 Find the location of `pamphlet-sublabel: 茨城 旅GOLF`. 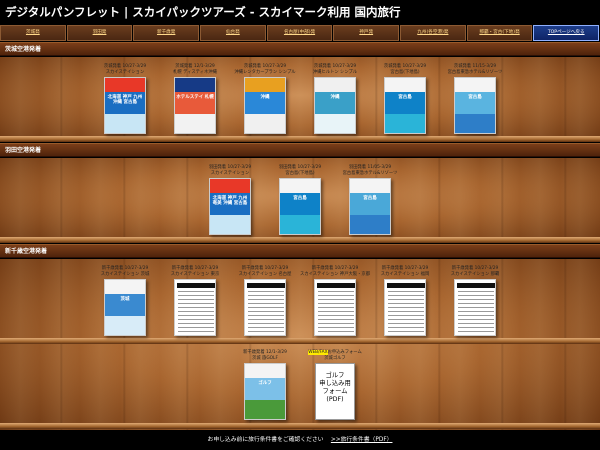

pamphlet-sublabel: 茨城 旅GOLF is located at coordinates (265, 358).